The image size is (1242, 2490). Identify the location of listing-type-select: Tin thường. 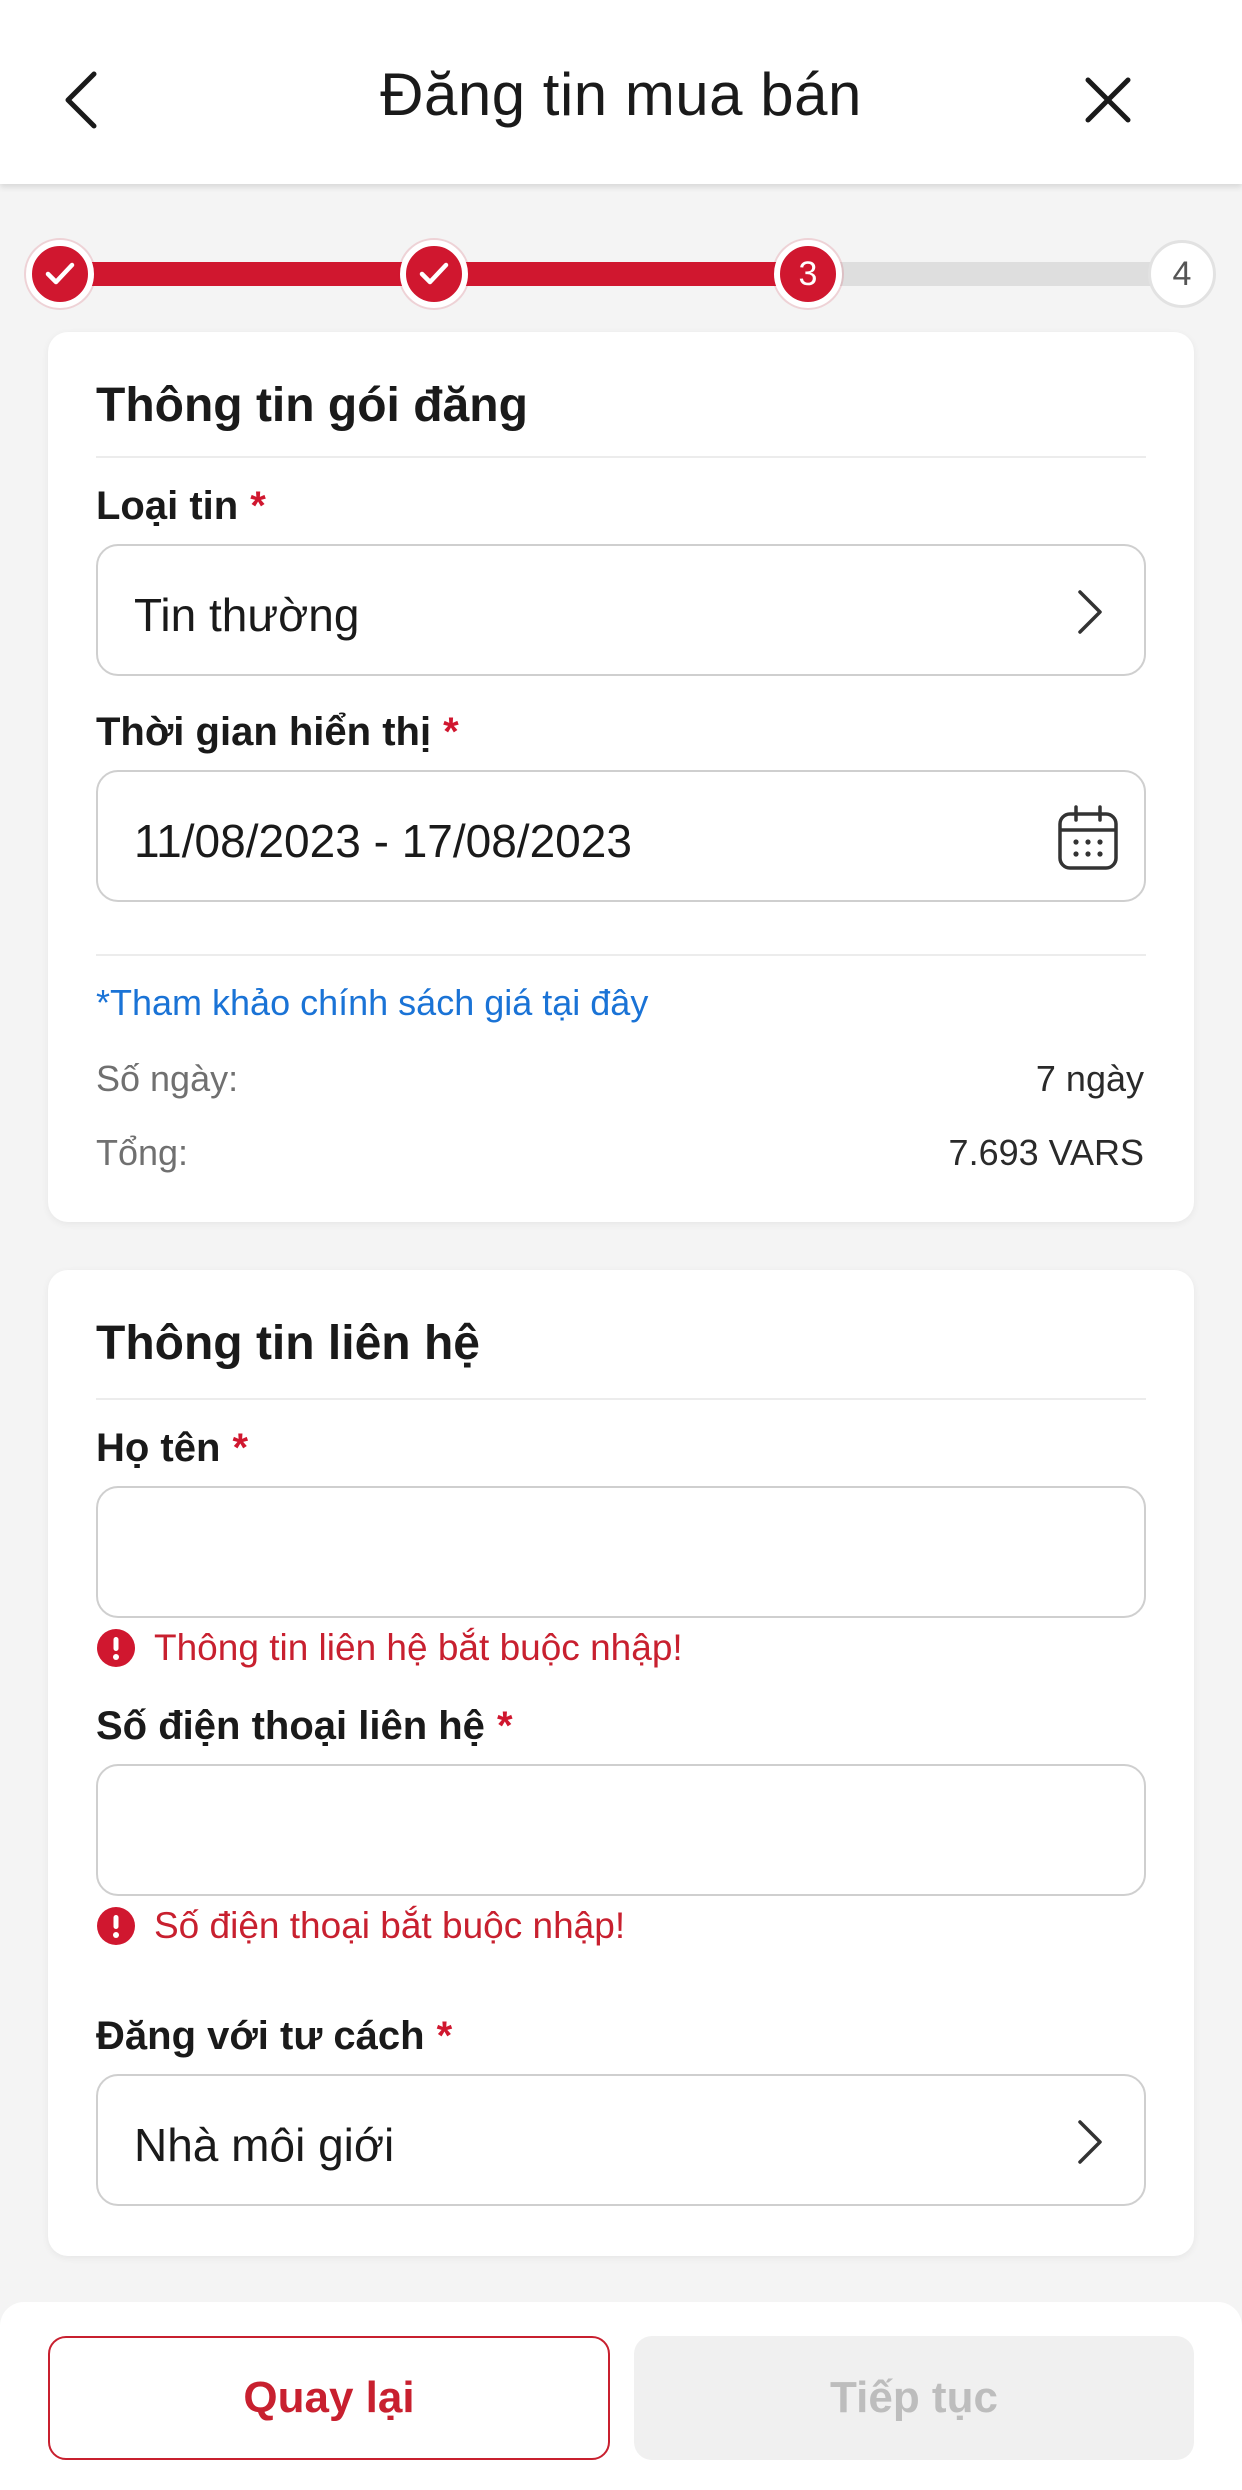
(621, 610).